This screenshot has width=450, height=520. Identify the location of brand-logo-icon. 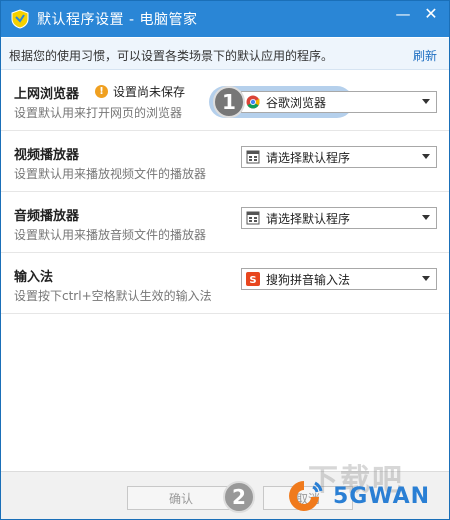
(306, 496).